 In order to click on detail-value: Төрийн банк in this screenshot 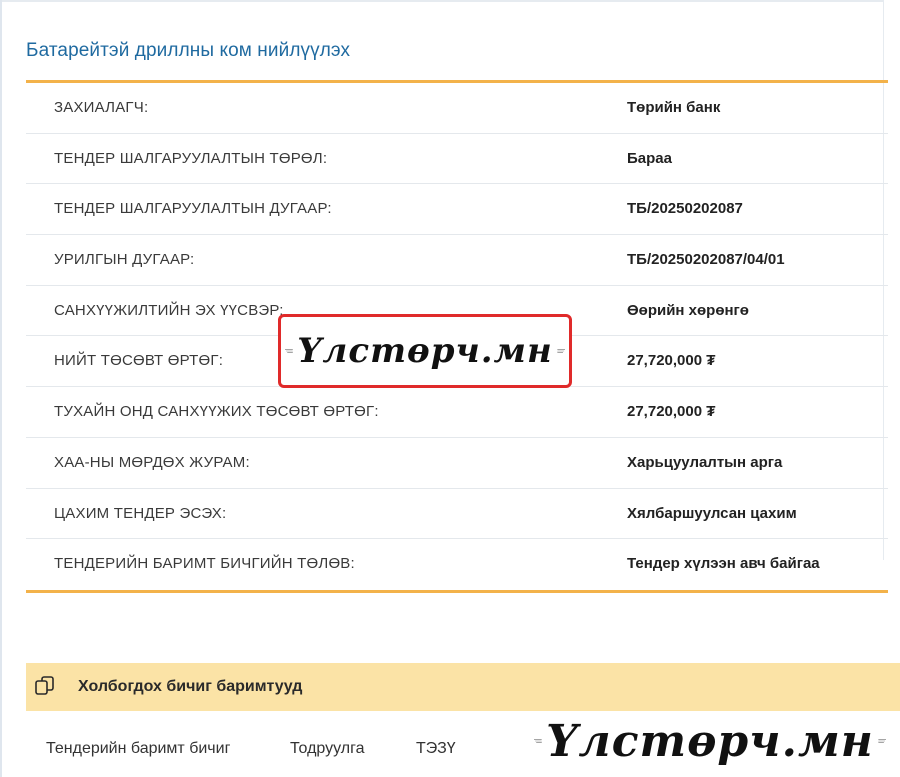, I will do `click(674, 107)`.